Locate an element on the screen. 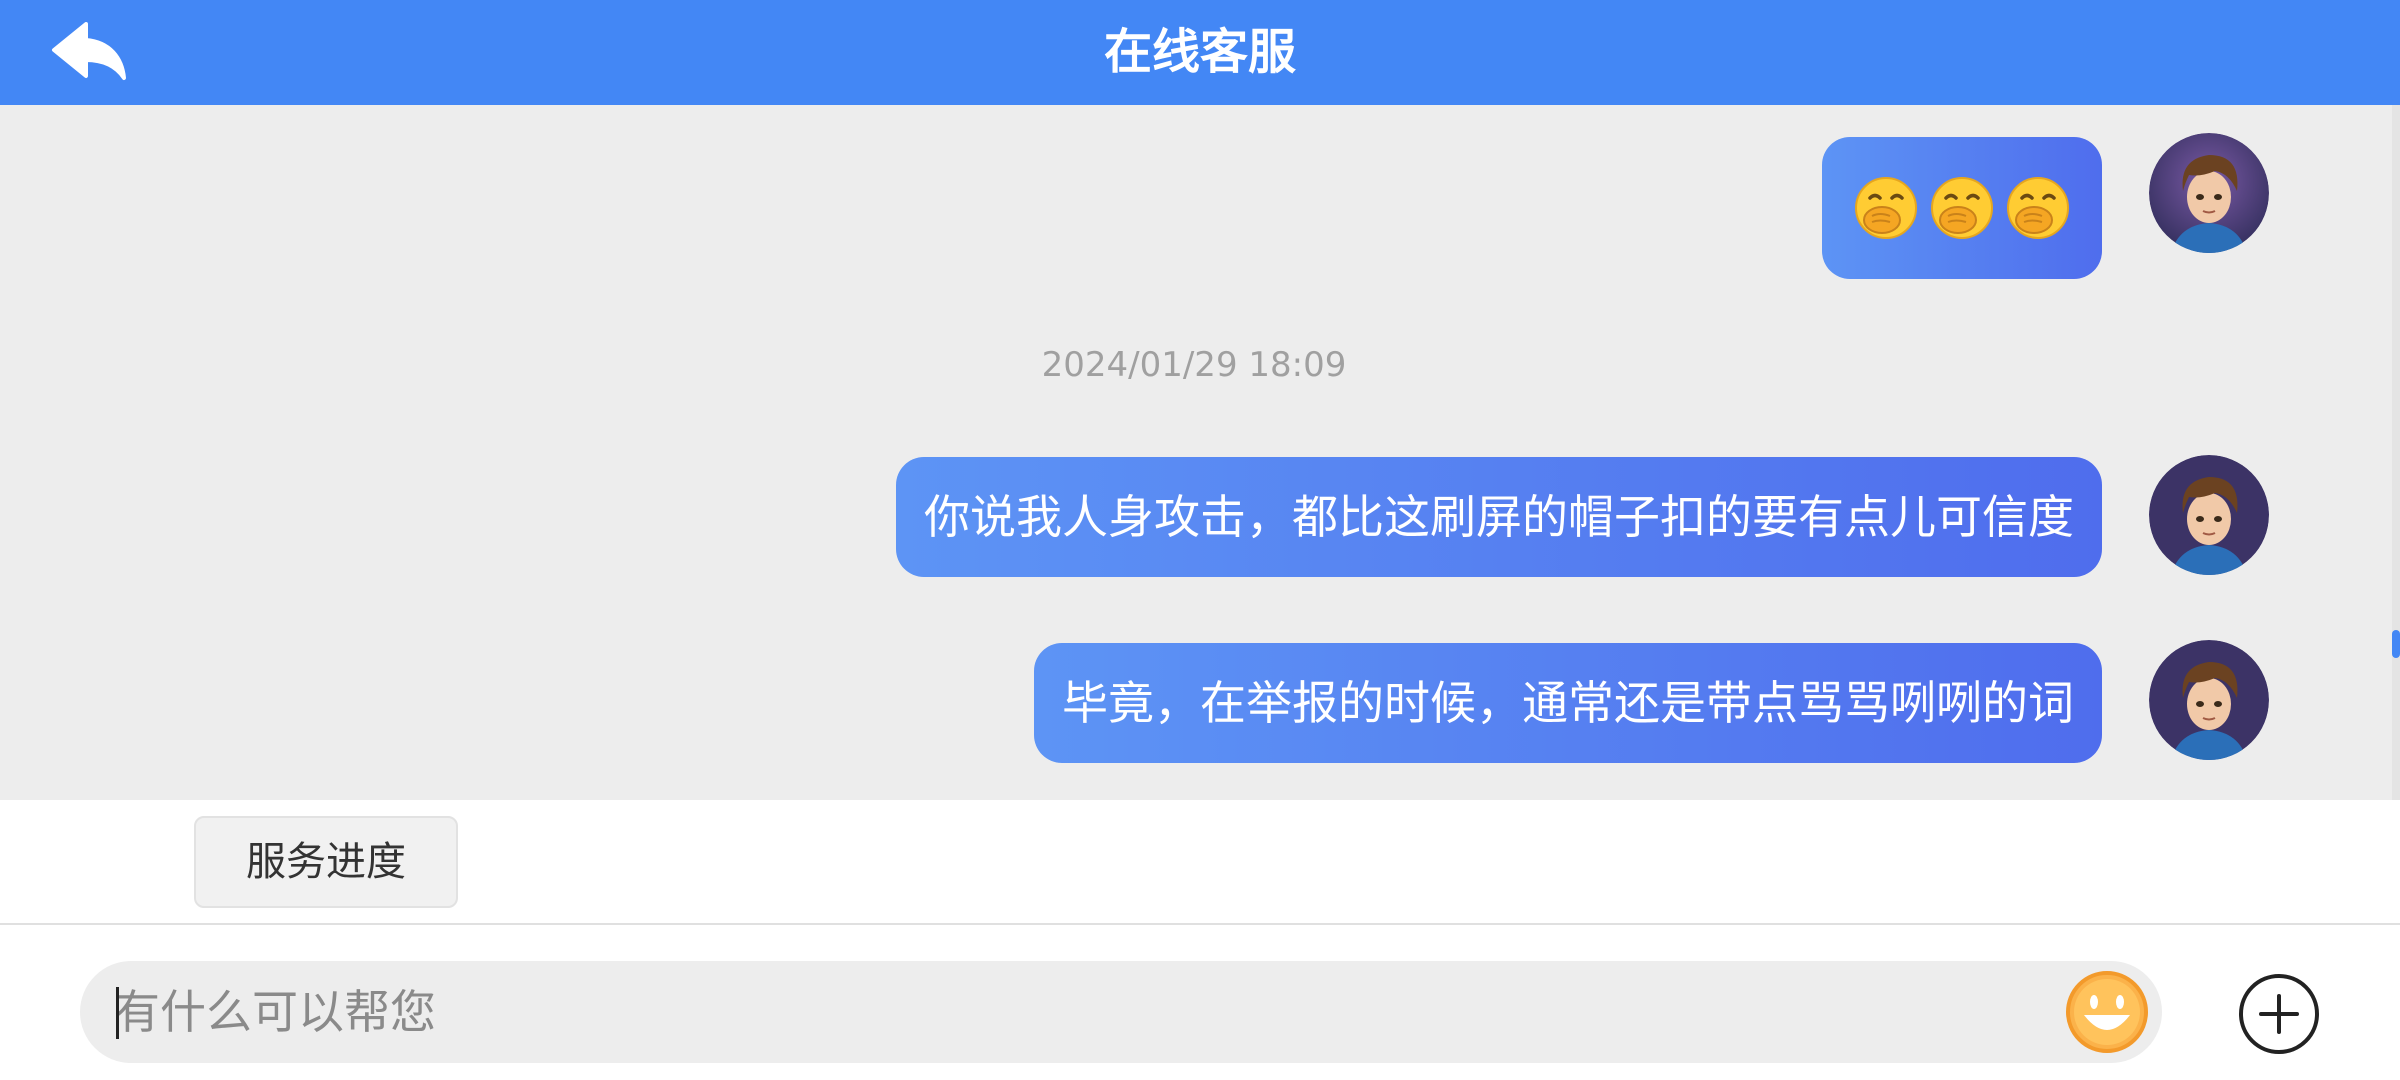 Image resolution: width=2400 pixels, height=1080 pixels. smiley-face-icon is located at coordinates (2107, 1012).